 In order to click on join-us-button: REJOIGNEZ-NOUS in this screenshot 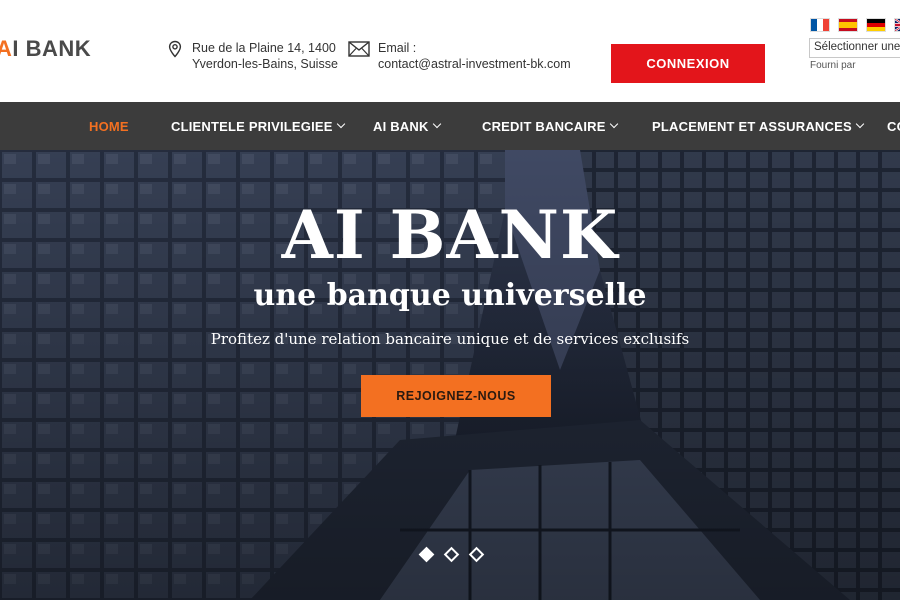, I will do `click(456, 396)`.